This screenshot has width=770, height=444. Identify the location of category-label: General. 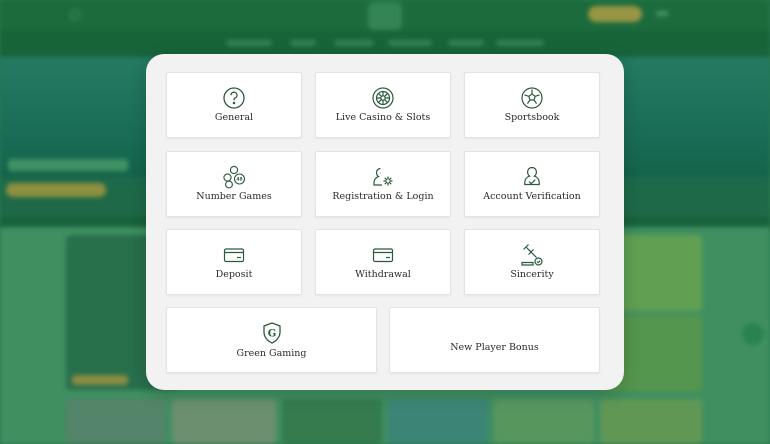
(234, 117).